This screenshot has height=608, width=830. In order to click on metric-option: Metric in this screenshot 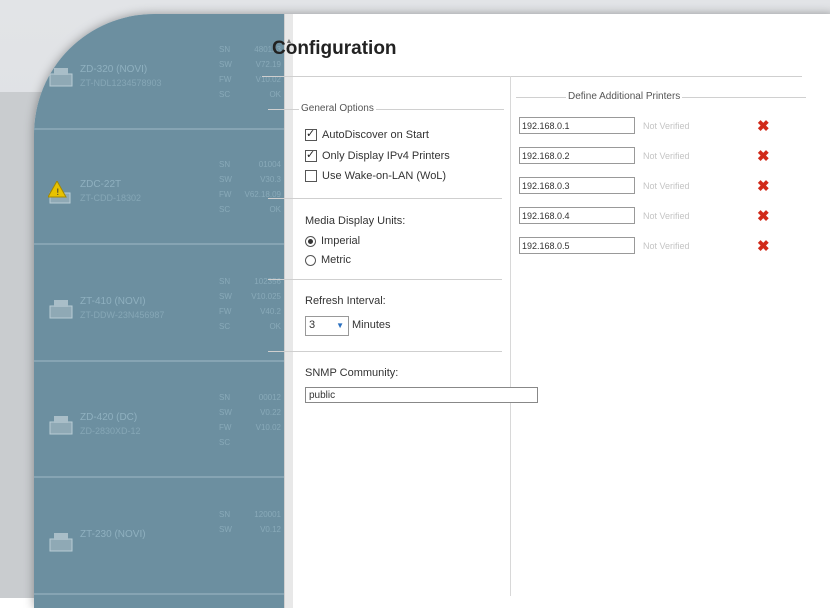, I will do `click(328, 260)`.